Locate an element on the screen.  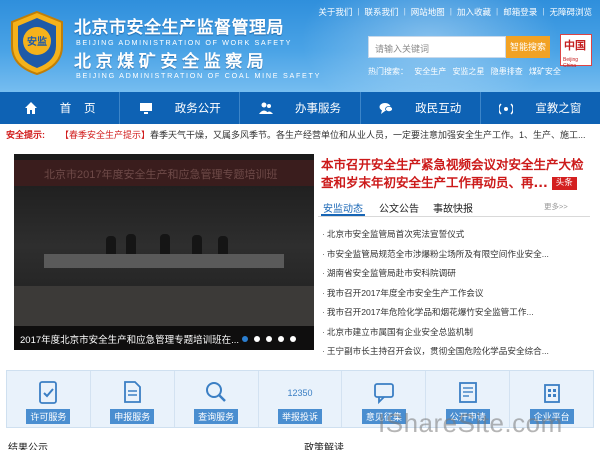
site-subtitle-cn: 北京煤矿安全监察局 is located at coordinates (171, 62).